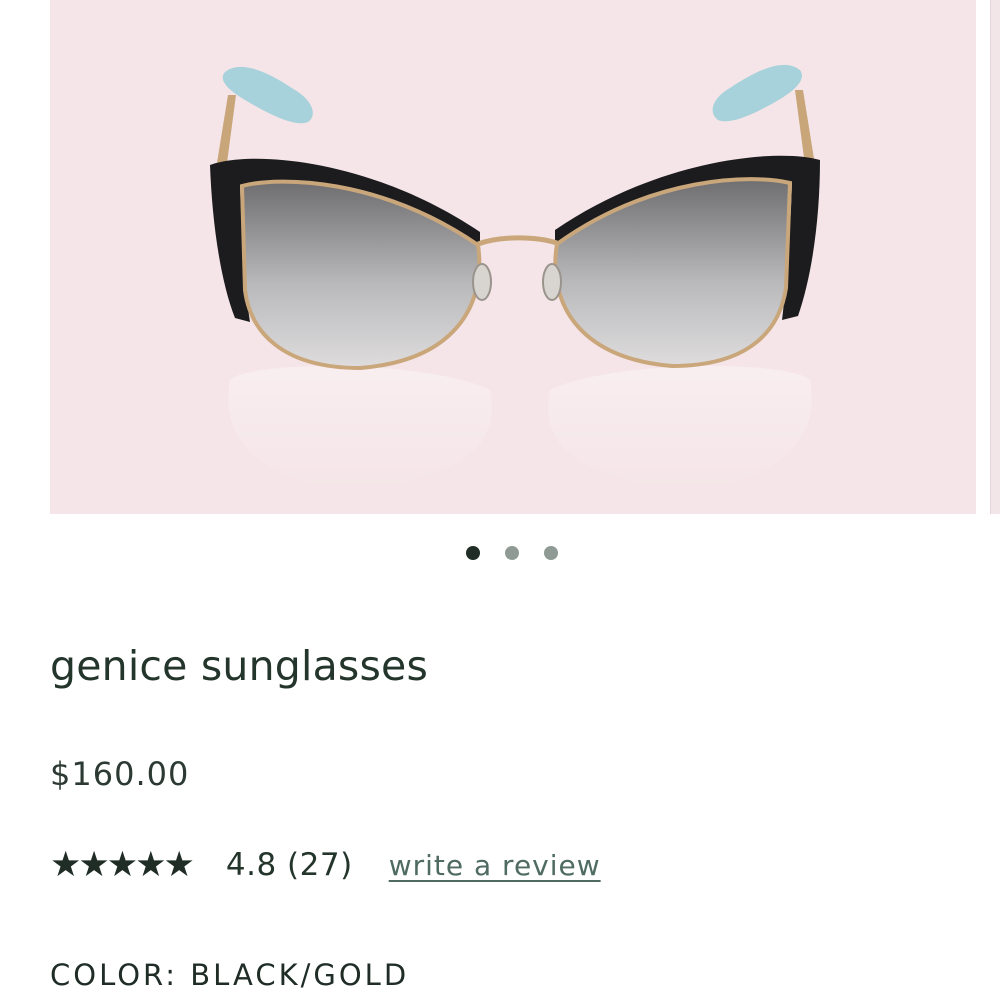 Image resolution: width=1000 pixels, height=1000 pixels. I want to click on color-value: BLACK/GOLD, so click(300, 975).